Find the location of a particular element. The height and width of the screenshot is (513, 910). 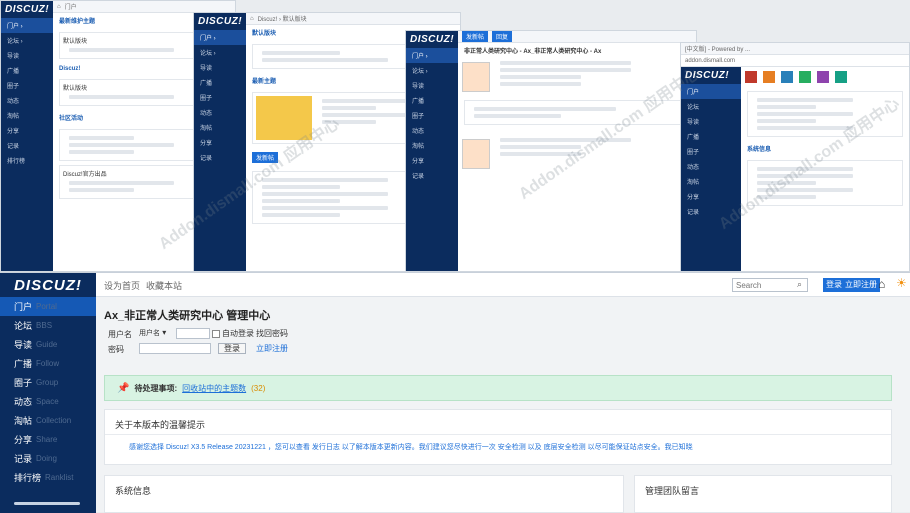

sidebar-item-group: 圈子 Group is located at coordinates (48, 382).